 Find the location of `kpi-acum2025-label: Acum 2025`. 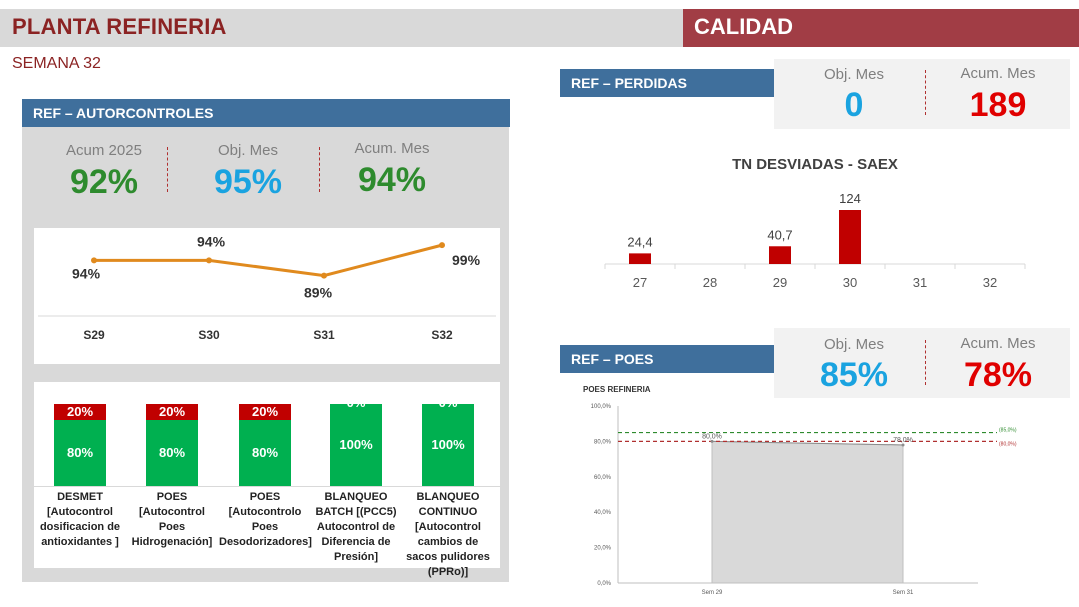

kpi-acum2025-label: Acum 2025 is located at coordinates (104, 150).